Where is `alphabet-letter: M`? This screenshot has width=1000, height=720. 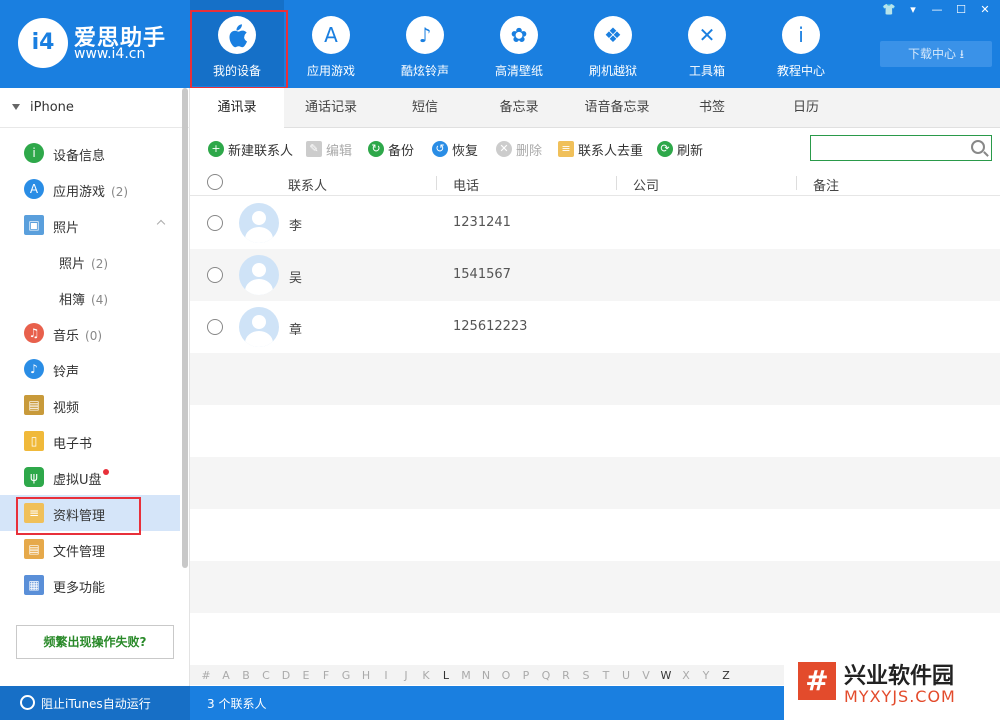
alphabet-letter: M is located at coordinates (466, 675).